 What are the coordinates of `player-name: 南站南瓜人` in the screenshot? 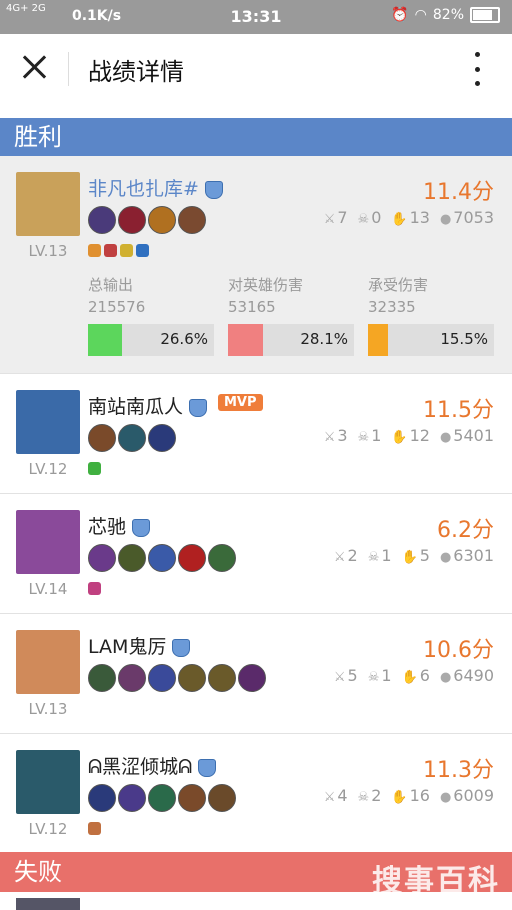 It's located at (136, 407).